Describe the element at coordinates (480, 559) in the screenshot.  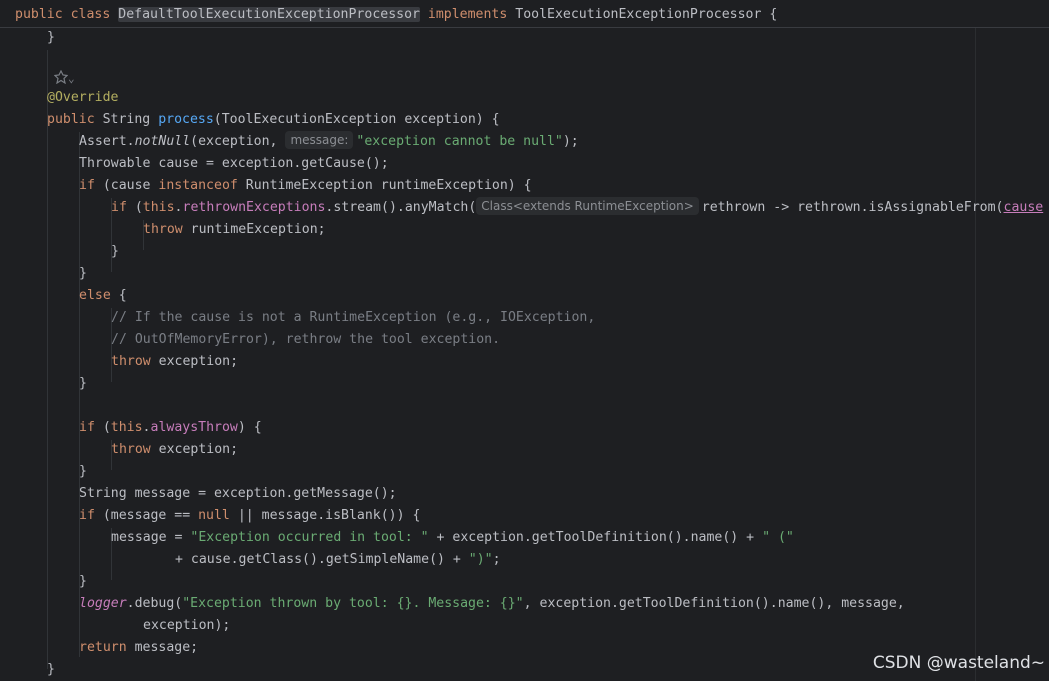
I see `string-literal: ")"` at that location.